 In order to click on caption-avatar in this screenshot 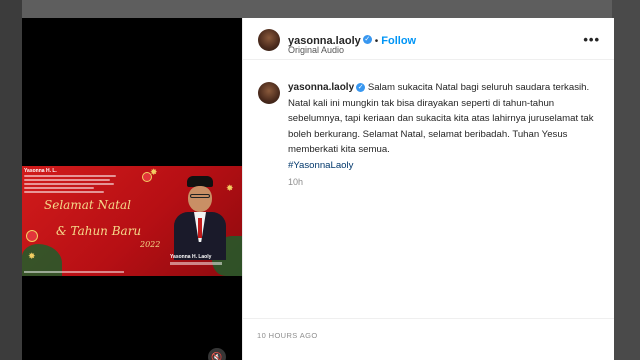, I will do `click(269, 93)`.